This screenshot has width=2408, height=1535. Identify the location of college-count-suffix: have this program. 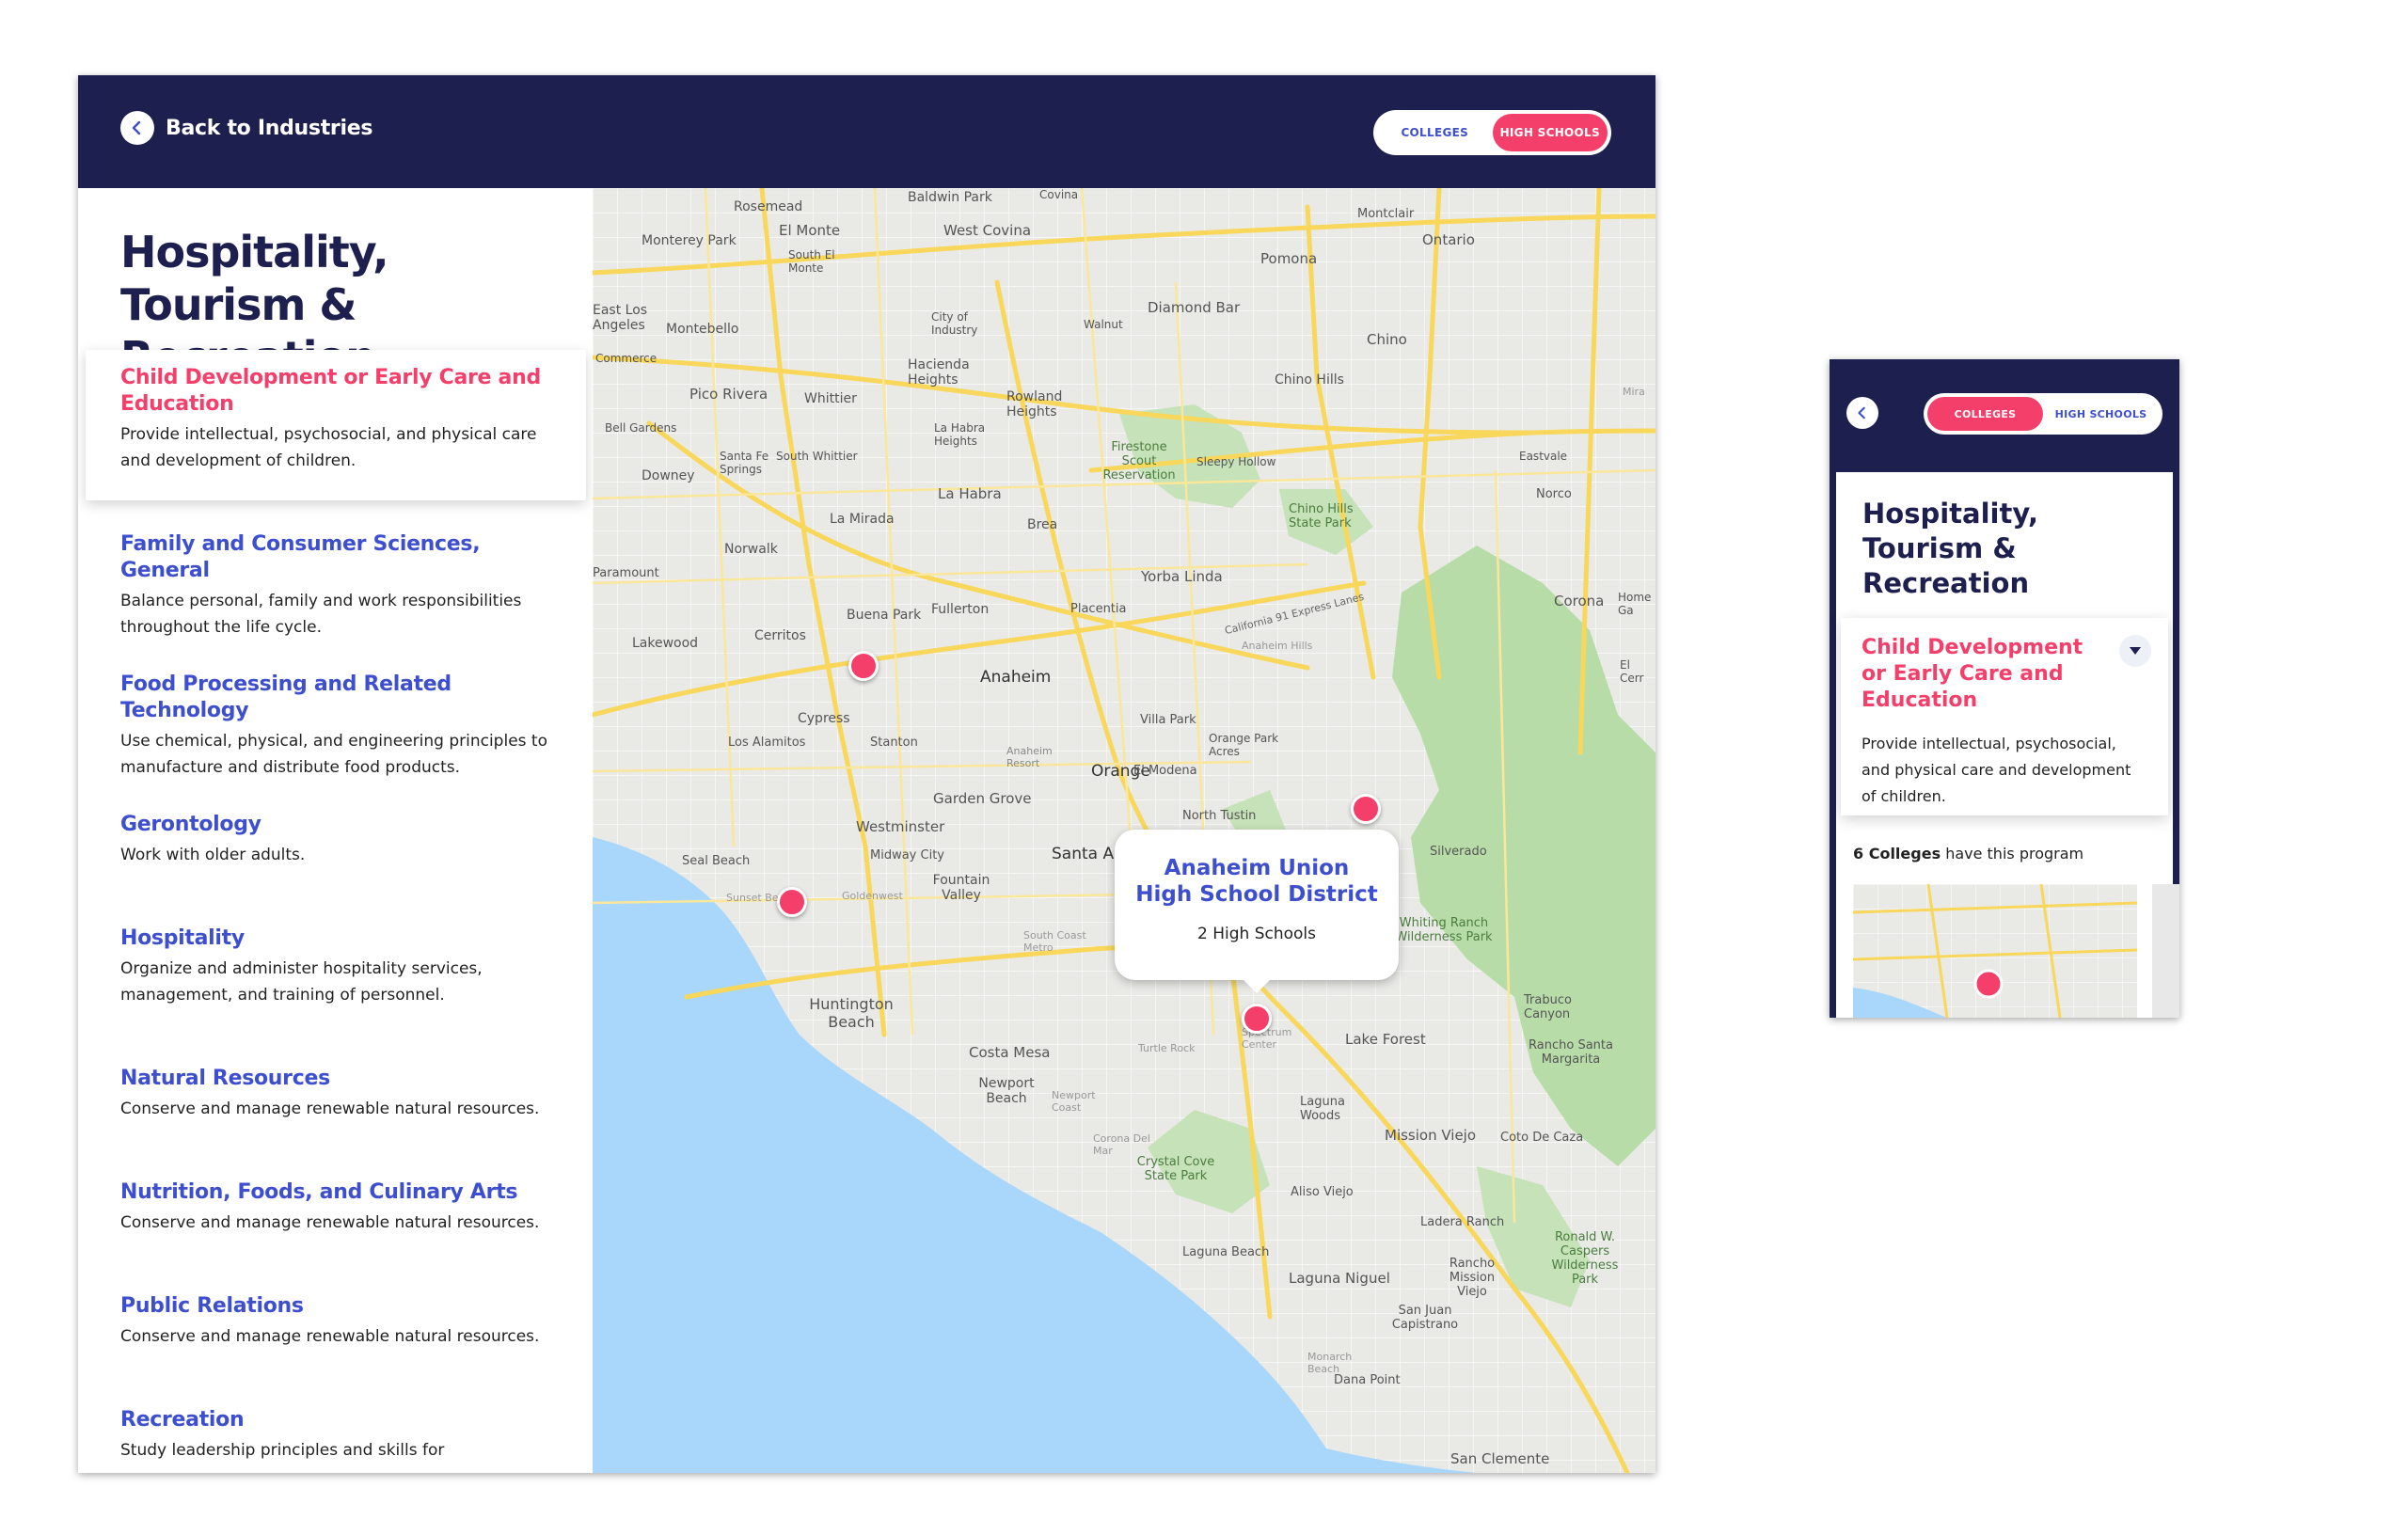
(2015, 853).